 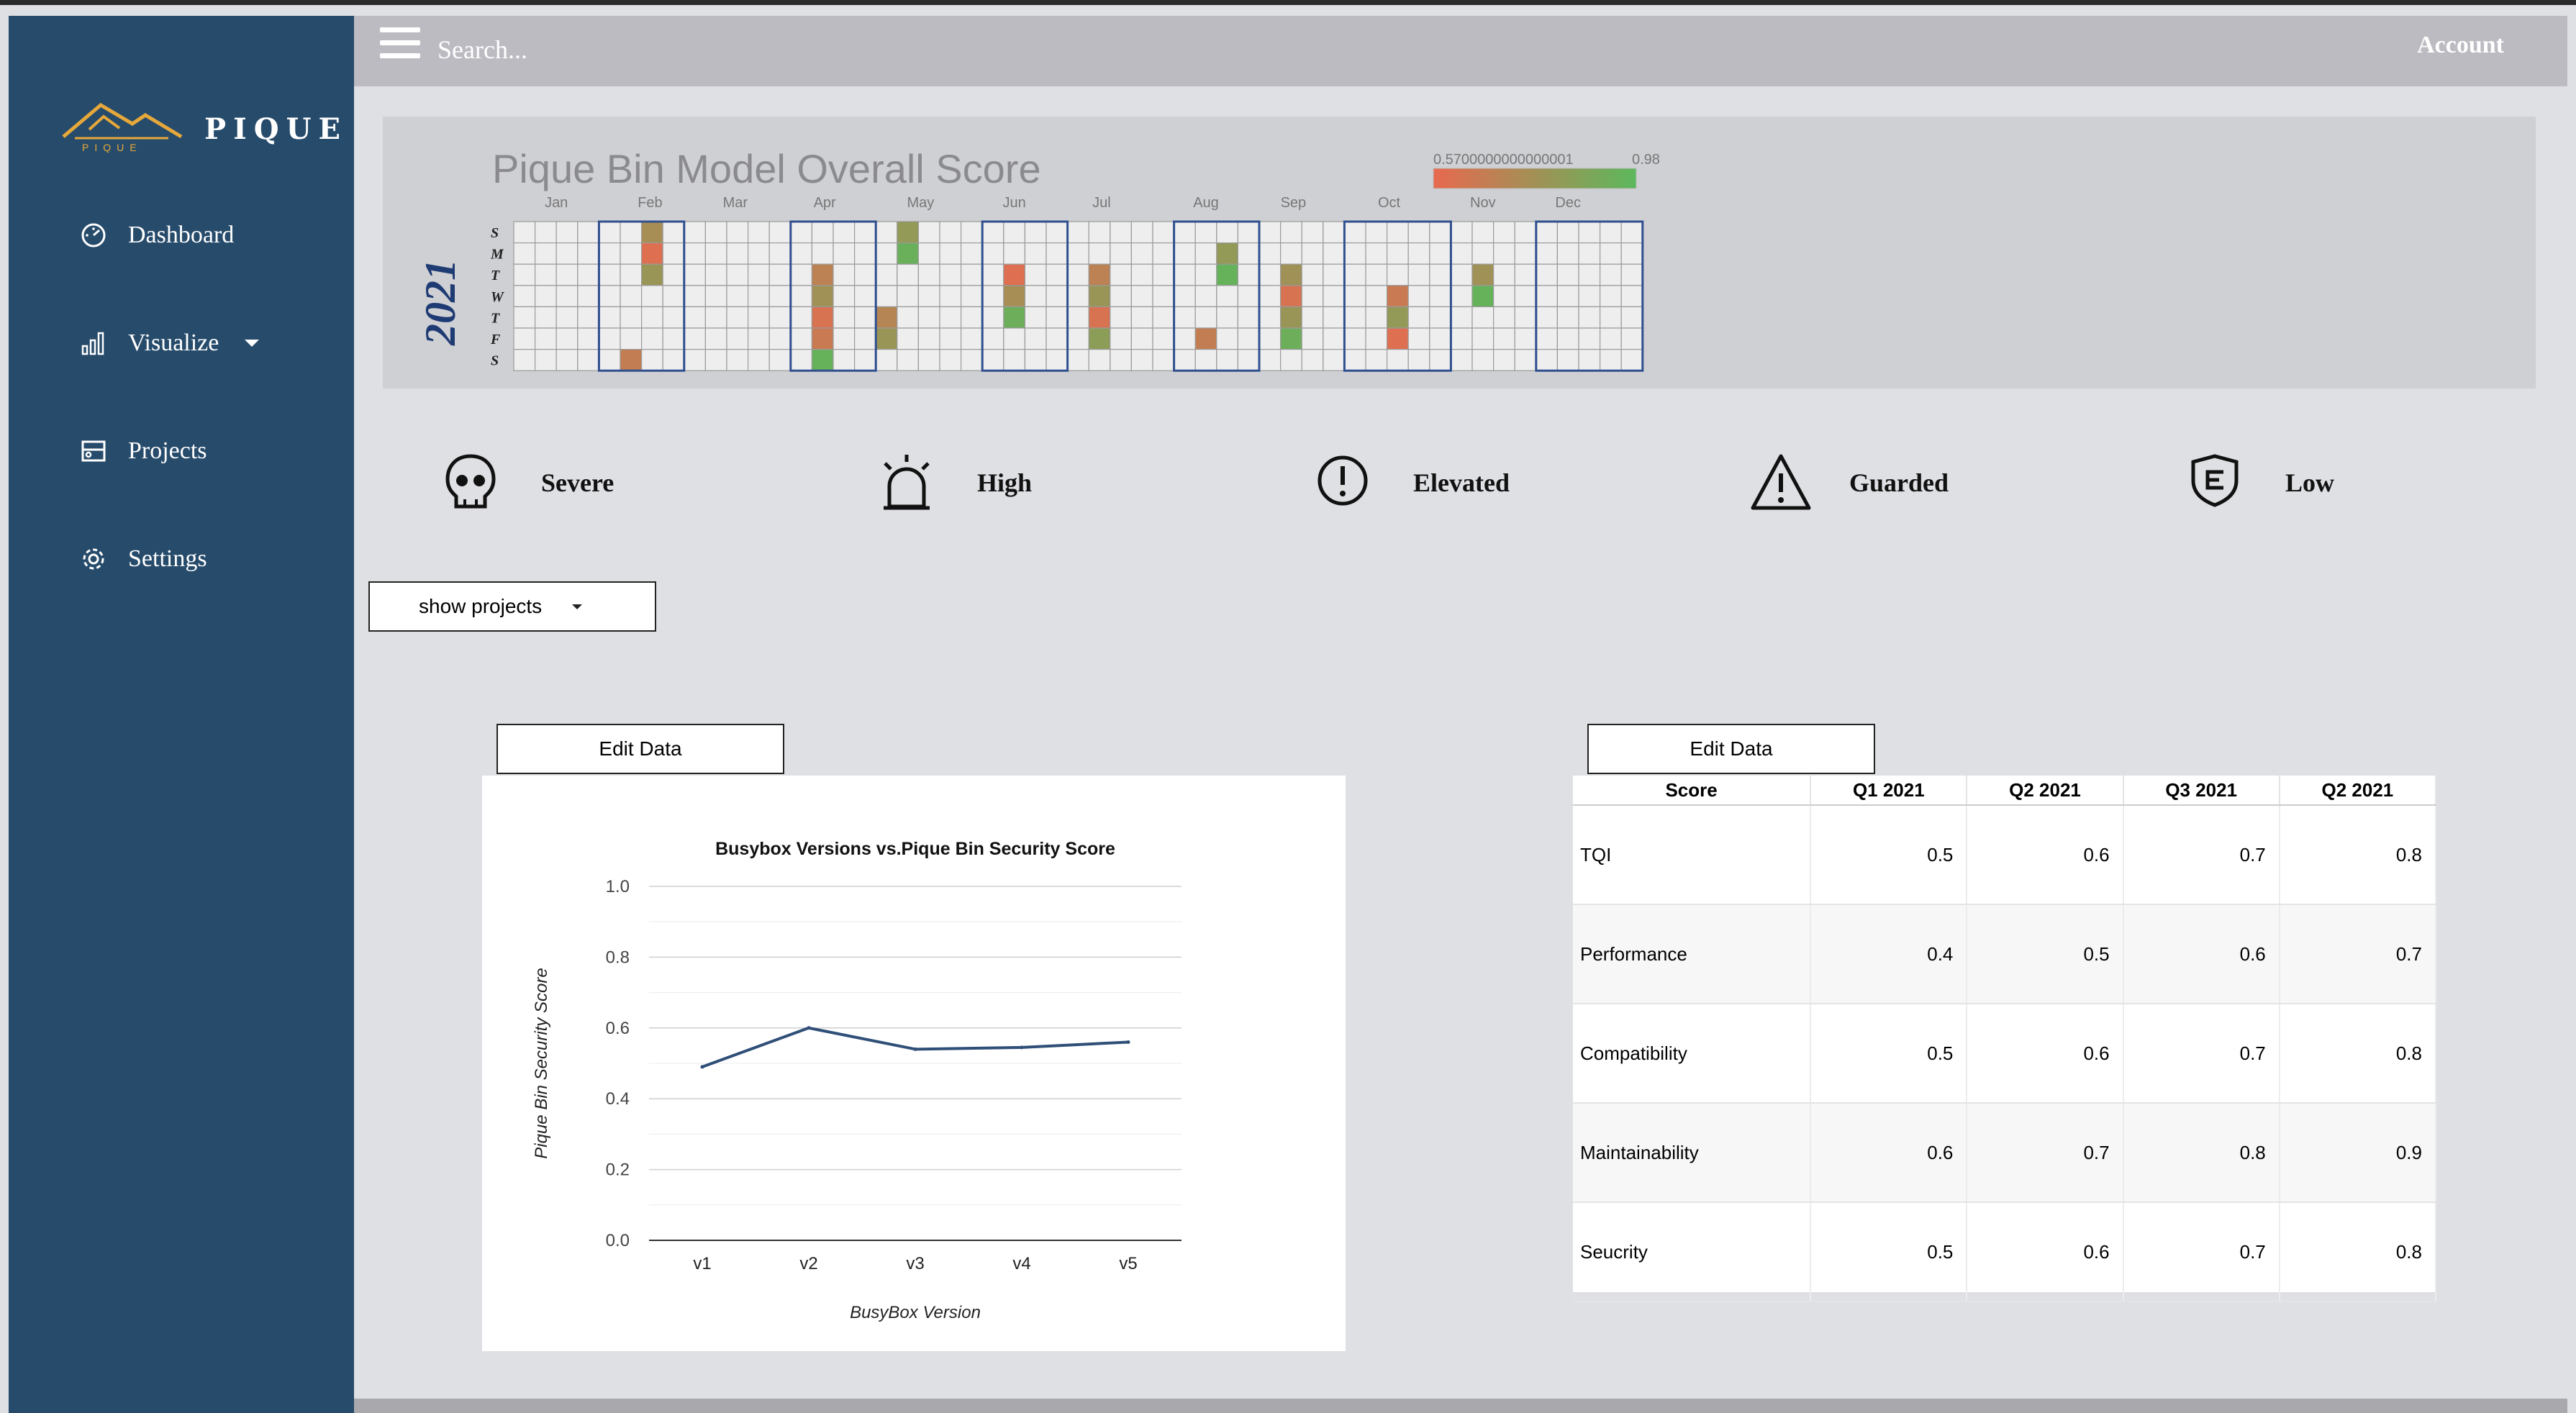 I want to click on app-logo: PIQUE PIQUE, so click(x=204, y=118).